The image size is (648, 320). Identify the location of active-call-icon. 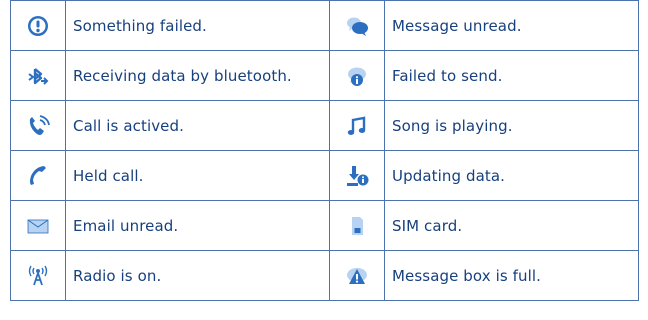
(38, 126).